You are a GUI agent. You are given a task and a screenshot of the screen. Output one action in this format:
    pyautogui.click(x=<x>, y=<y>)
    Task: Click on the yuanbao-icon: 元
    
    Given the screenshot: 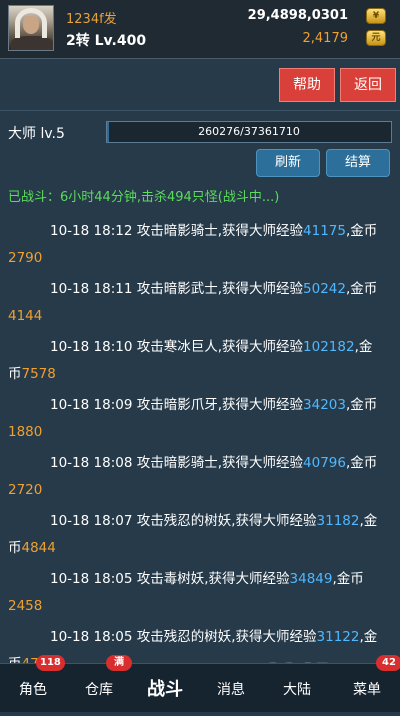 What is the action you would take?
    pyautogui.click(x=376, y=38)
    